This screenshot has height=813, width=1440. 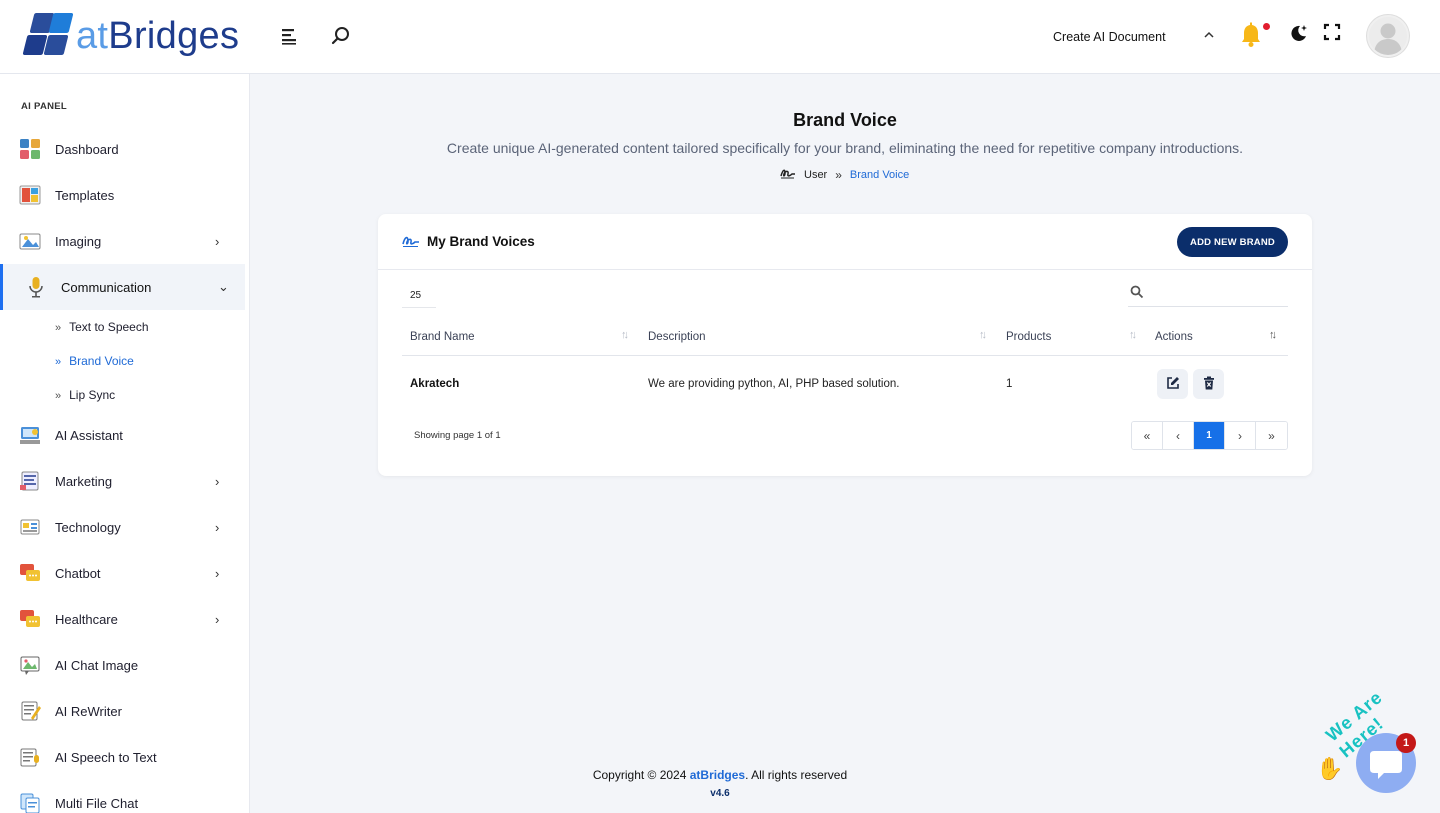 I want to click on search-input, so click(x=1218, y=294).